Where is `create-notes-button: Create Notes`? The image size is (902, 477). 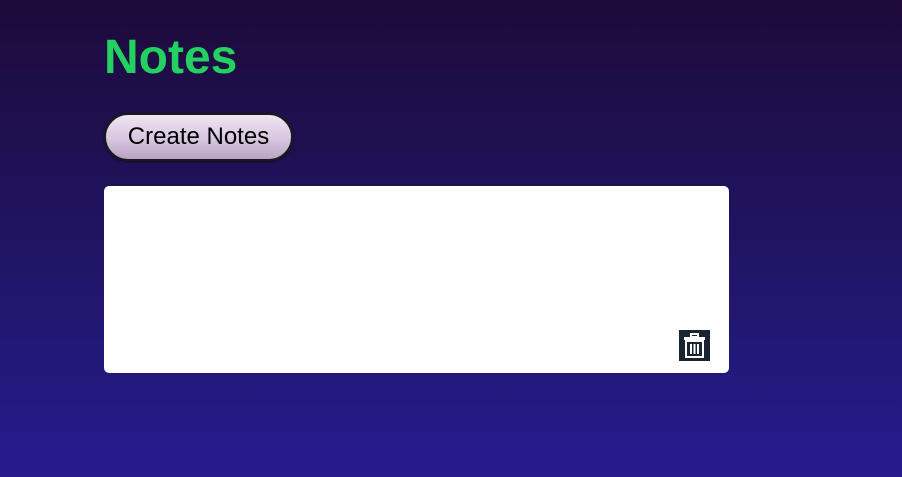 create-notes-button: Create Notes is located at coordinates (198, 137).